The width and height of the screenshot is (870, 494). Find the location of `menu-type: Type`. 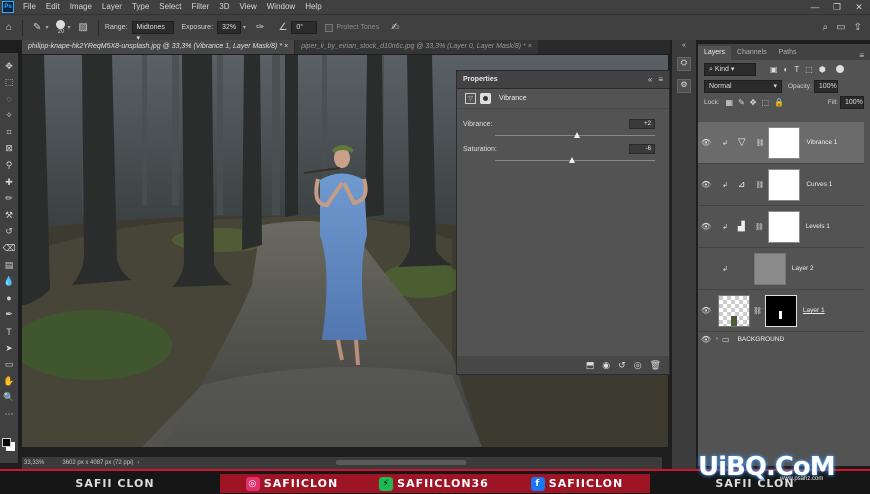

menu-type: Type is located at coordinates (140, 7).